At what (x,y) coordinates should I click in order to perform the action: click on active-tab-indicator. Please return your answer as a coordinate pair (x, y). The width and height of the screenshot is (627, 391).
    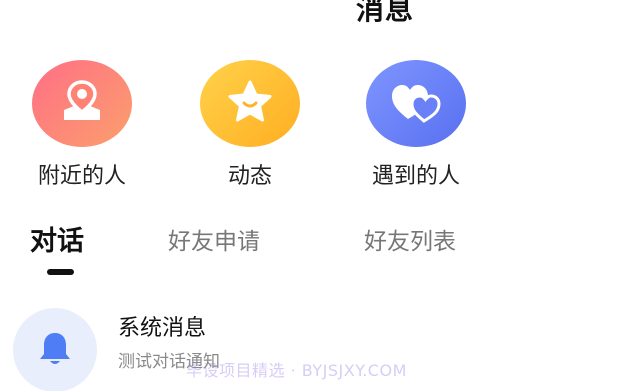
    Looking at the image, I should click on (60, 272).